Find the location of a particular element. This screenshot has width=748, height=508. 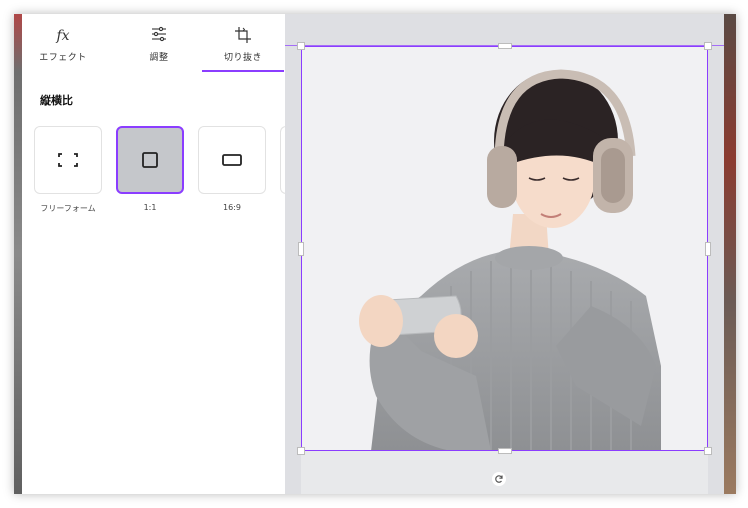

crop-handle-top is located at coordinates (505, 46).